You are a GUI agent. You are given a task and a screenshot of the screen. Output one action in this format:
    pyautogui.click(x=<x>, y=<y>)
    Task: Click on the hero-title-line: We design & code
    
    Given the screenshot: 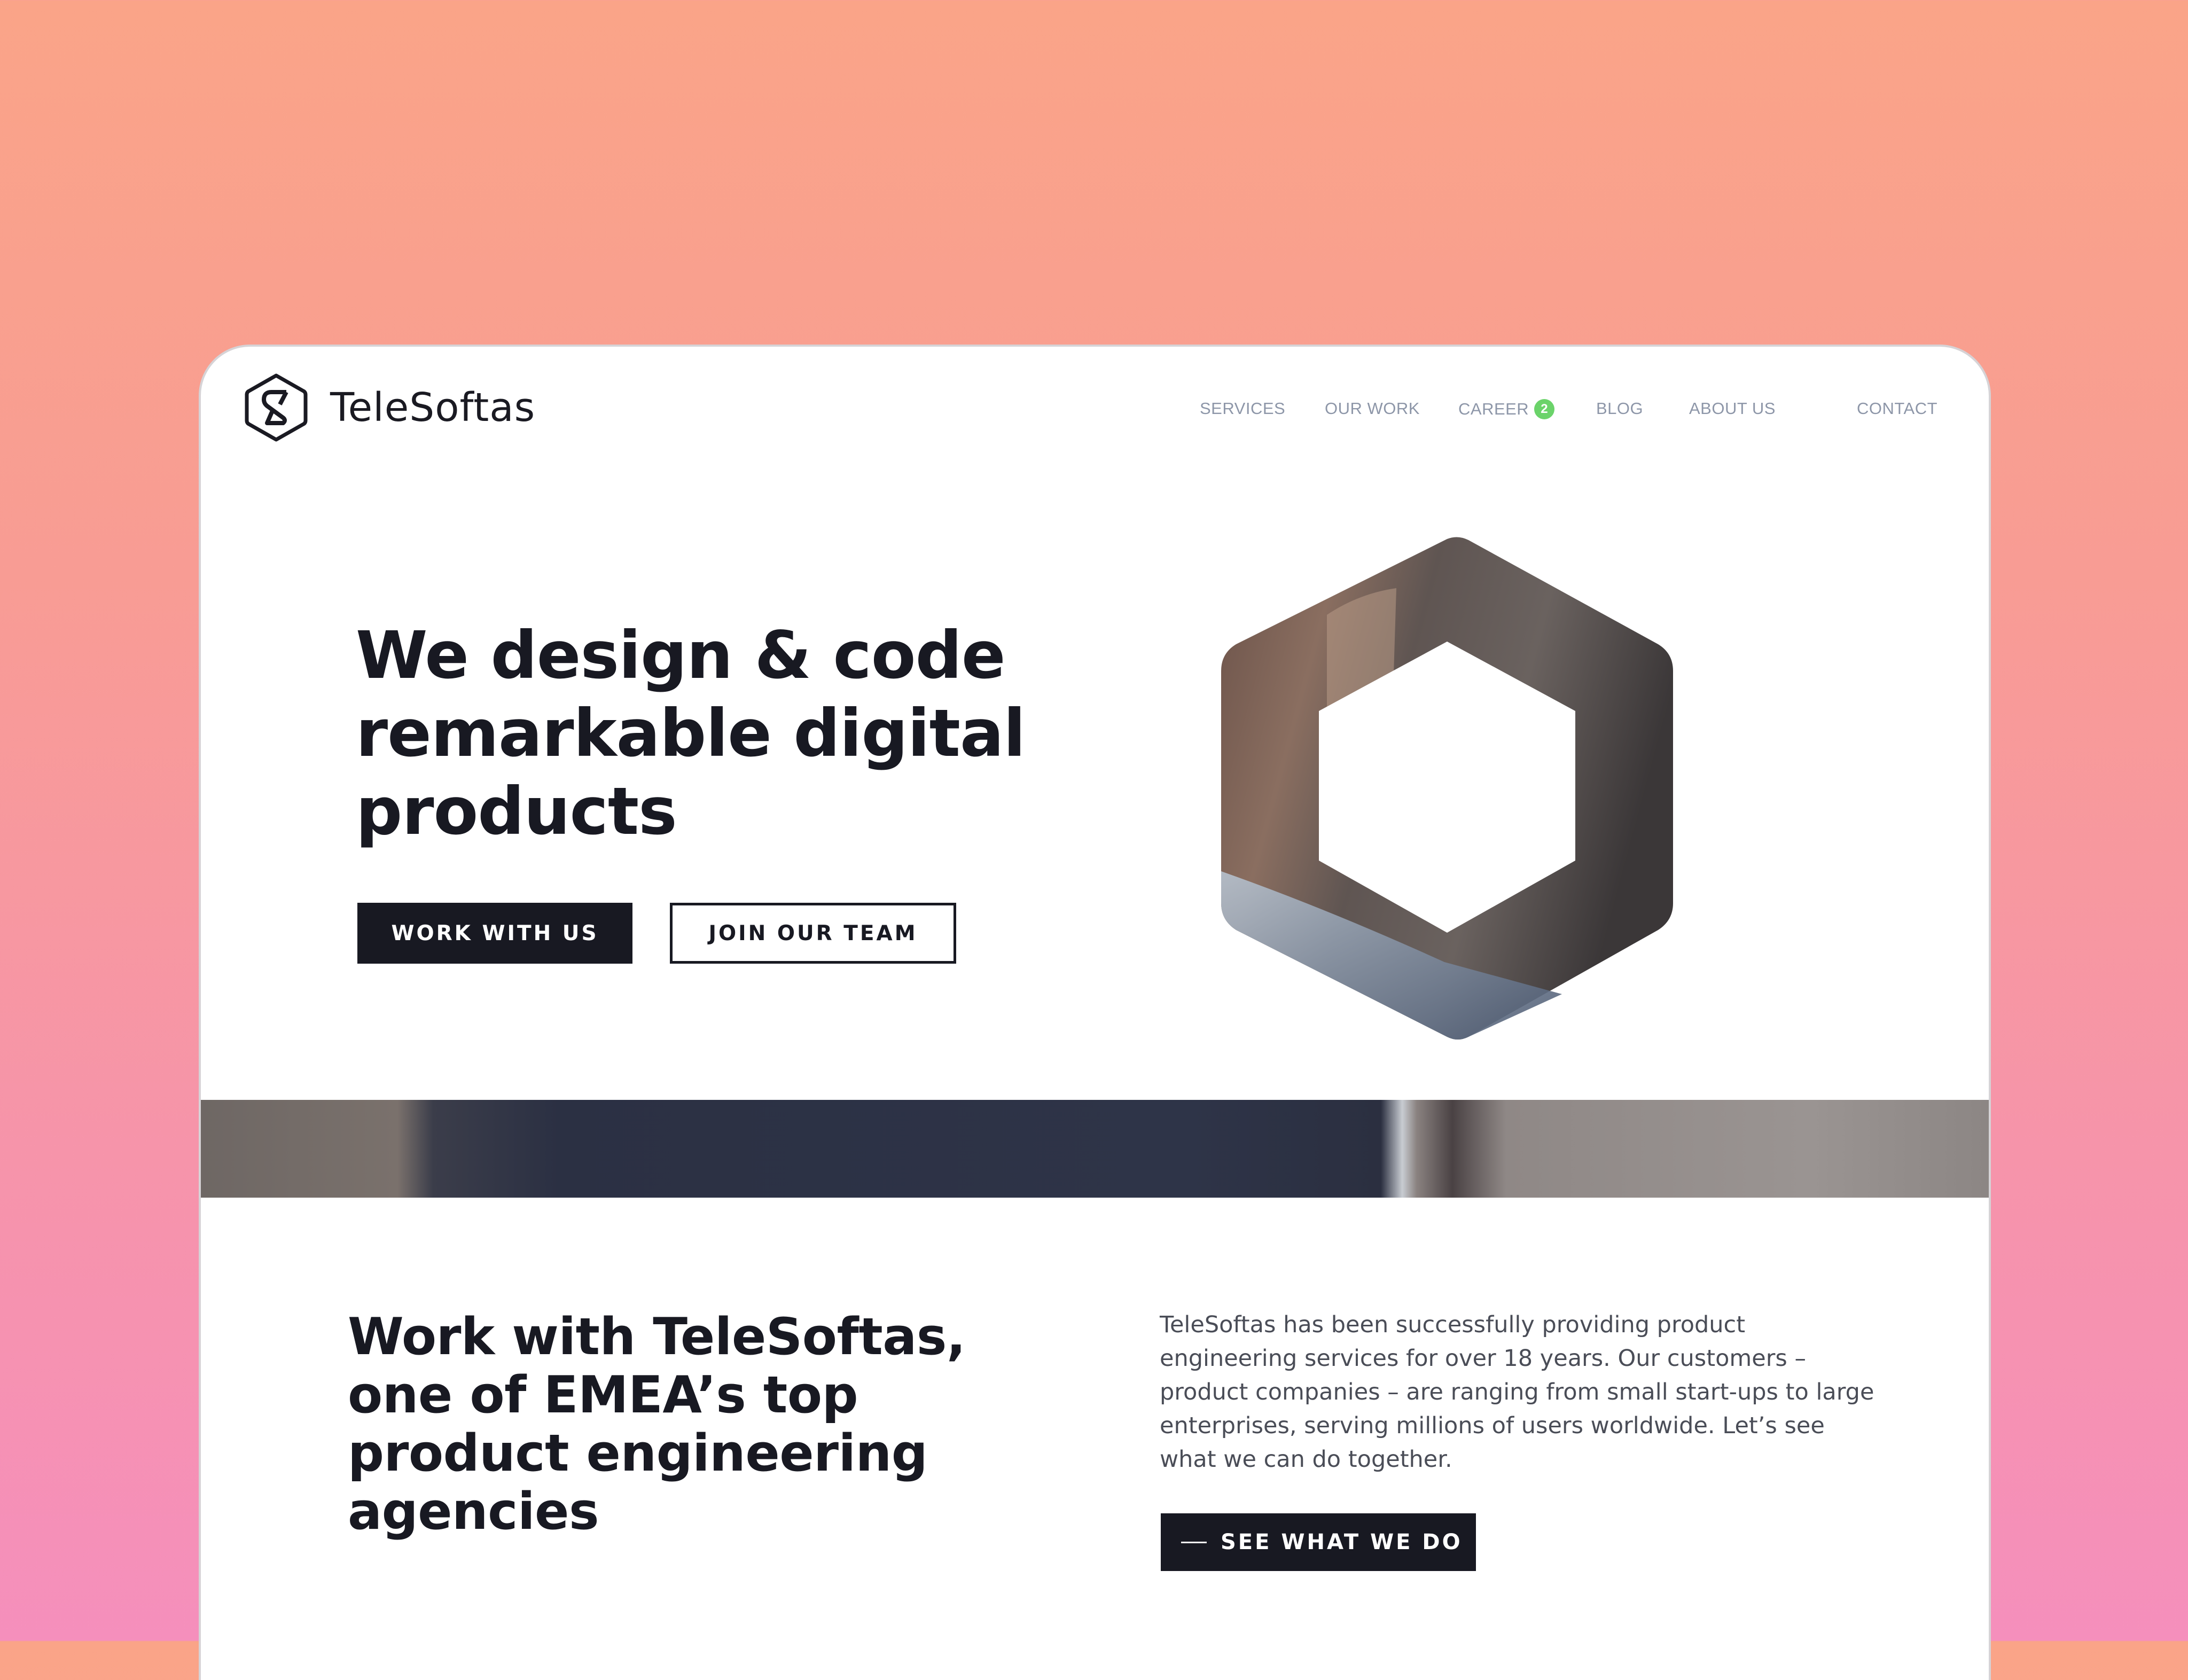 What is the action you would take?
    pyautogui.click(x=681, y=655)
    